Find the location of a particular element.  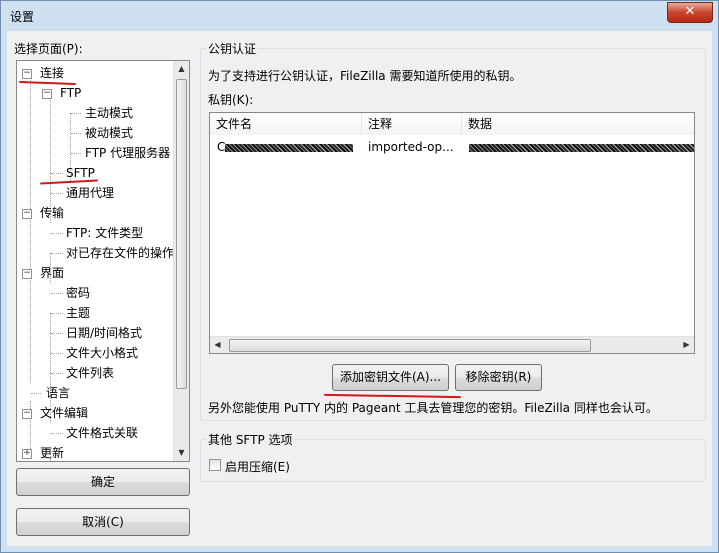

redacted-key-data is located at coordinates (581, 147).